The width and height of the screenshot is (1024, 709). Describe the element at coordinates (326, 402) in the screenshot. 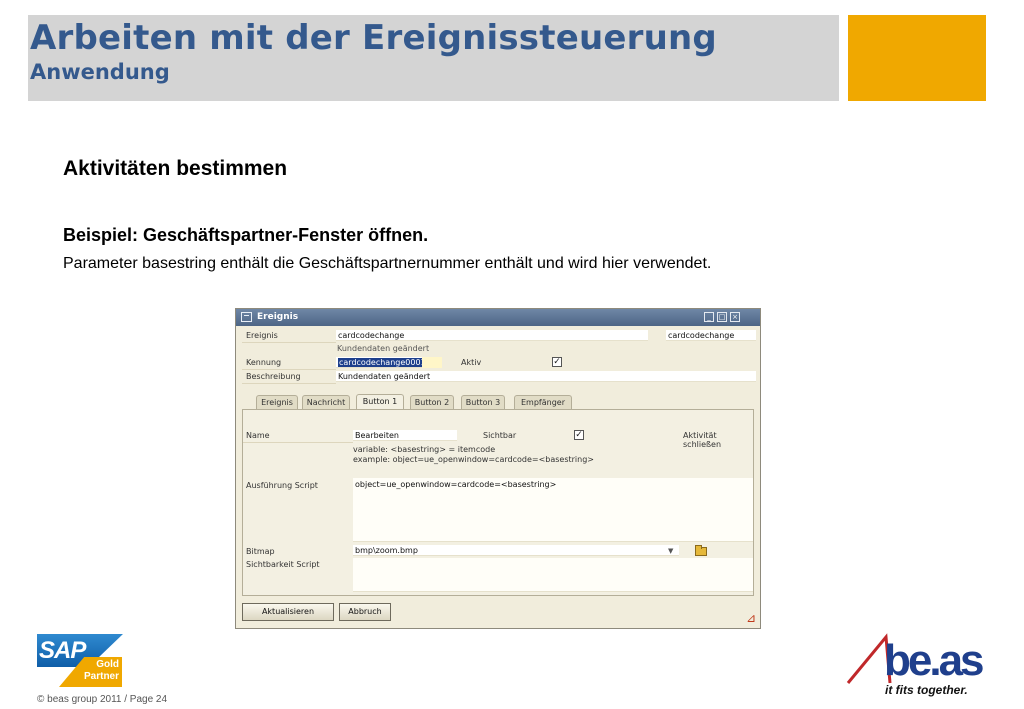

I see `tab-nachricht: Nachricht` at that location.